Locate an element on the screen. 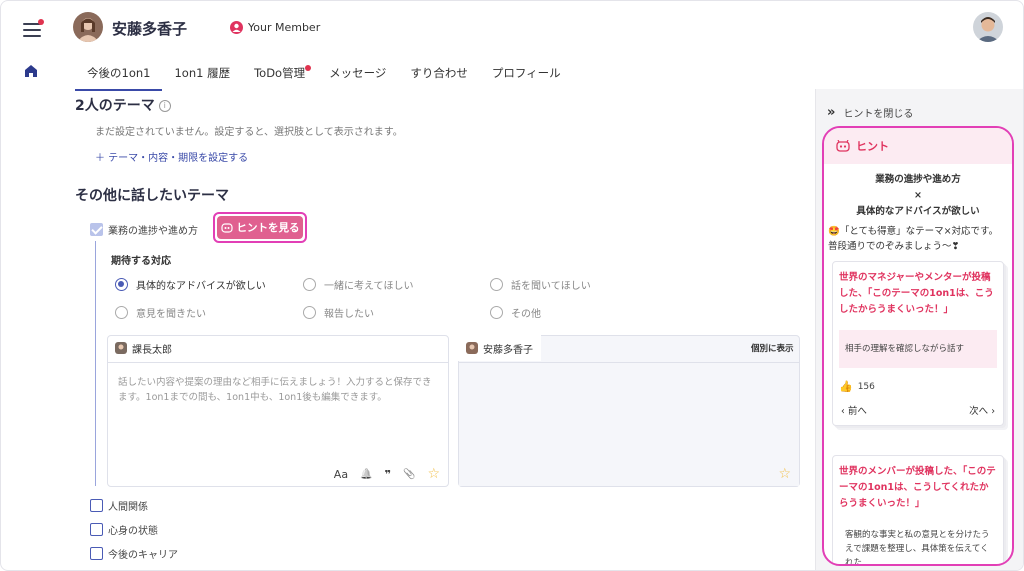 The image size is (1024, 571). bell-icon: 🔔 is located at coordinates (366, 474).